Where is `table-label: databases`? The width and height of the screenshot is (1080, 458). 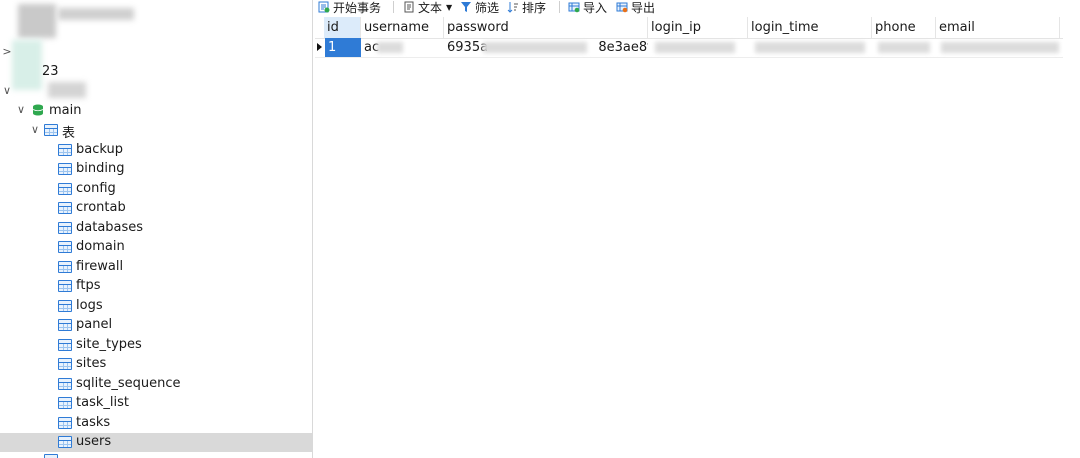
table-label: databases is located at coordinates (110, 227).